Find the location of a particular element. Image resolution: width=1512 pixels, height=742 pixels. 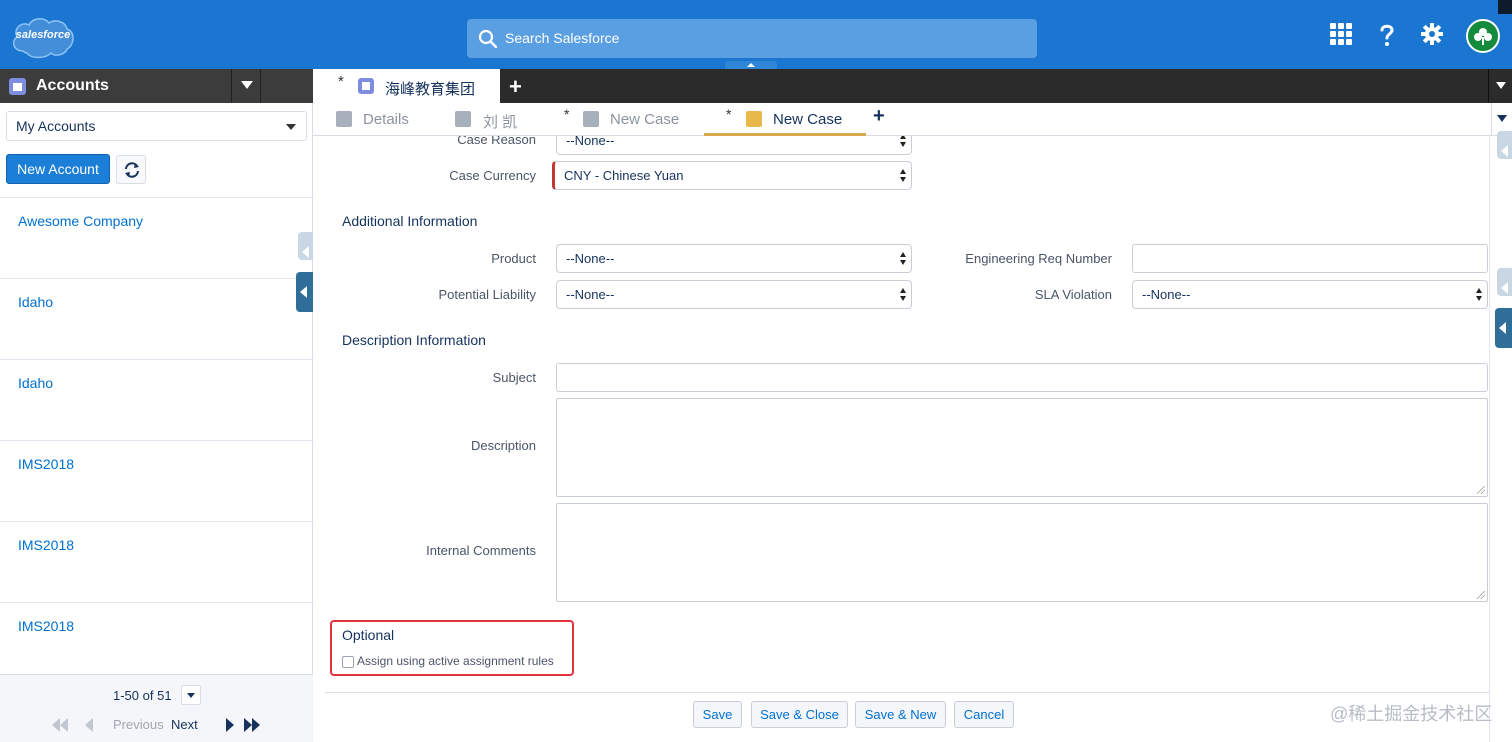

case-currency-value: CNY - Chinese Yuan is located at coordinates (624, 175).